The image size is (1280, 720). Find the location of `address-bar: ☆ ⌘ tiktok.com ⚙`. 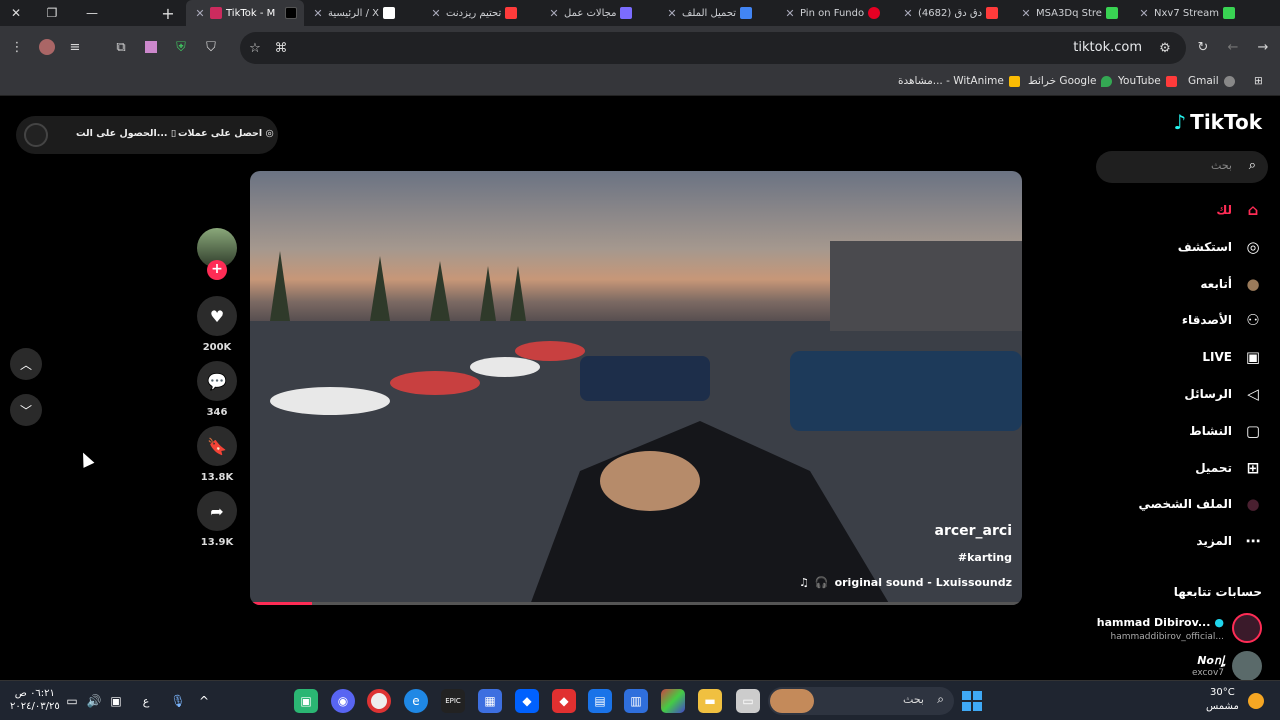

address-bar: ☆ ⌘ tiktok.com ⚙ is located at coordinates (713, 48).